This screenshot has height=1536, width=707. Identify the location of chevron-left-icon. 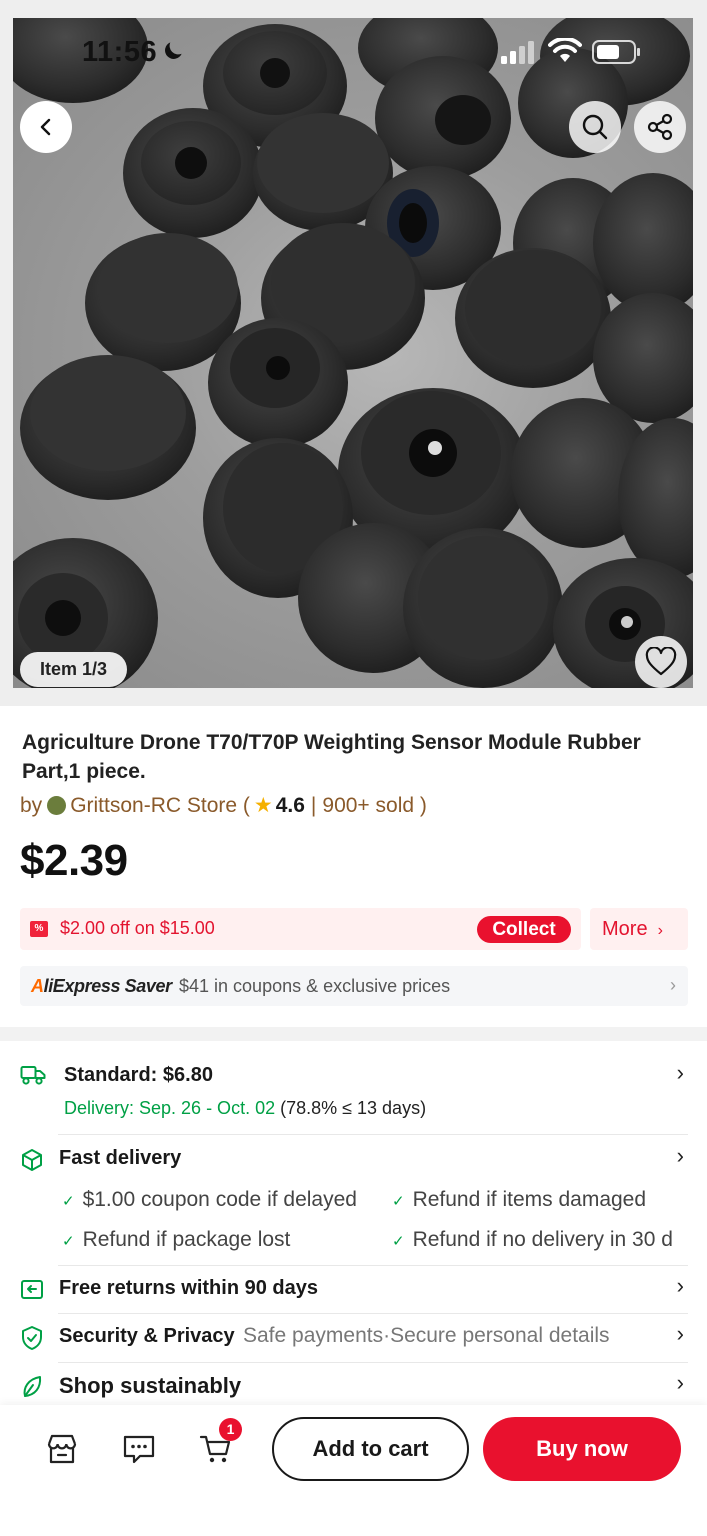
(45, 127).